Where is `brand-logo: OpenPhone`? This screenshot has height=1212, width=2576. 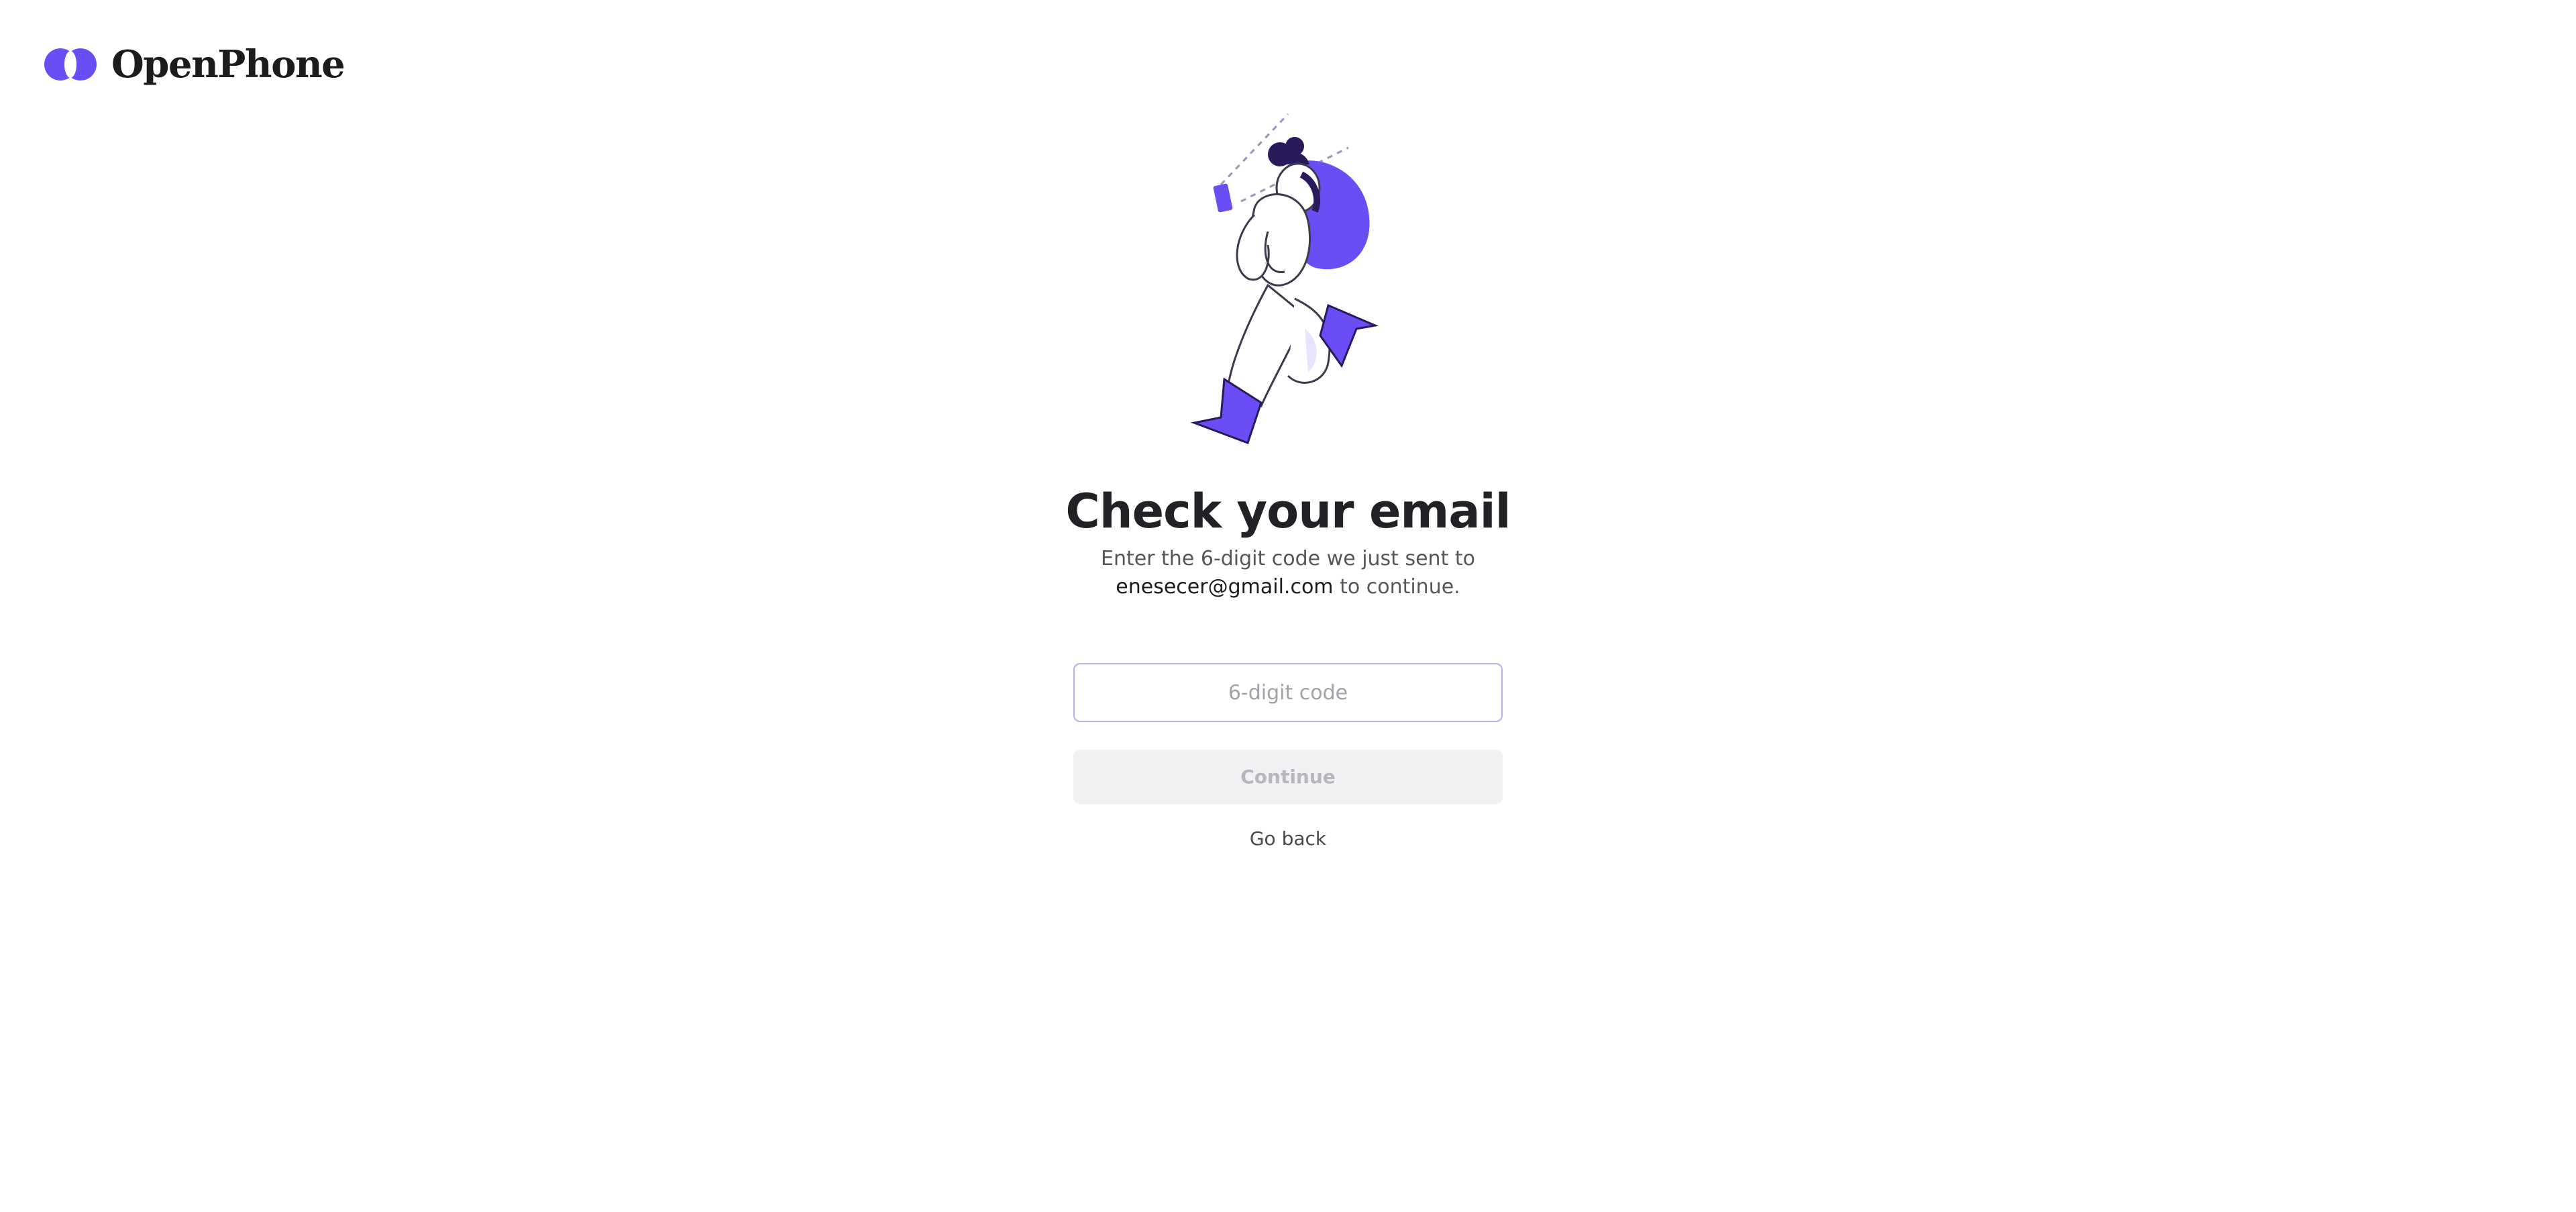
brand-logo: OpenPhone is located at coordinates (194, 64).